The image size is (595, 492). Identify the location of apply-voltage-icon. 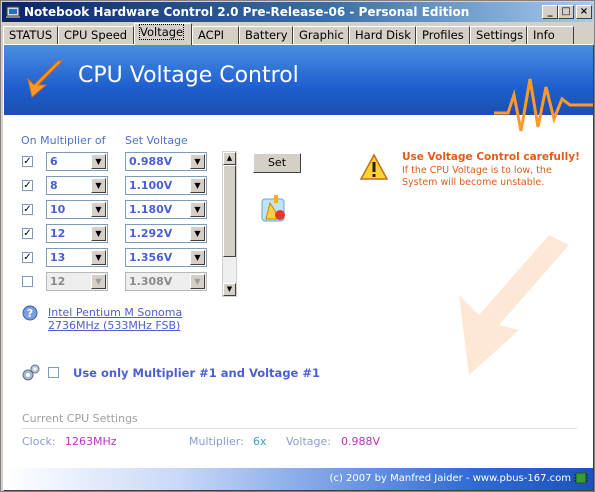
(275, 209).